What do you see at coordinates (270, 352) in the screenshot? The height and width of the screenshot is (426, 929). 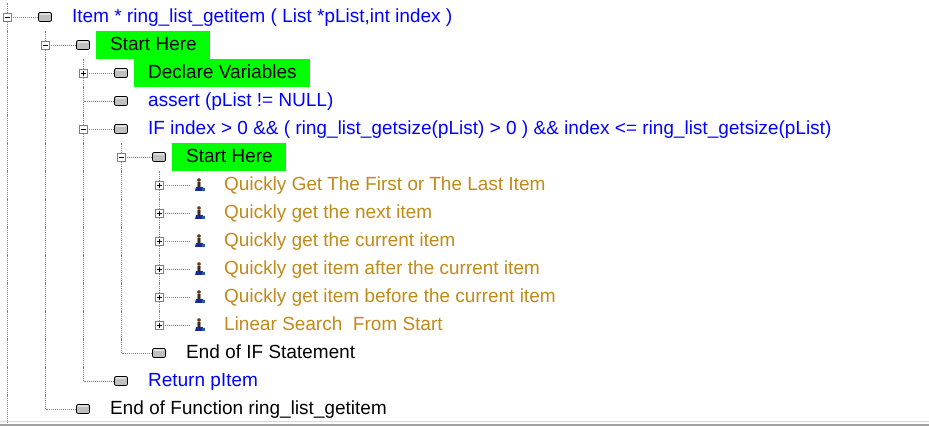 I see `node-label: End of IF Statement` at bounding box center [270, 352].